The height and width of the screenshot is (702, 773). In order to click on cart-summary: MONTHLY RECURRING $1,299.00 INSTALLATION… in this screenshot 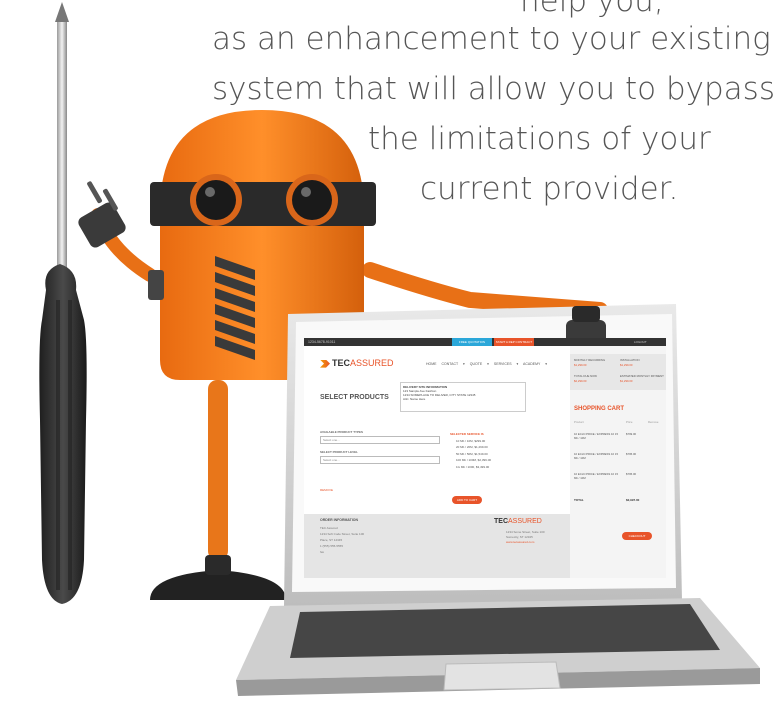, I will do `click(618, 372)`.